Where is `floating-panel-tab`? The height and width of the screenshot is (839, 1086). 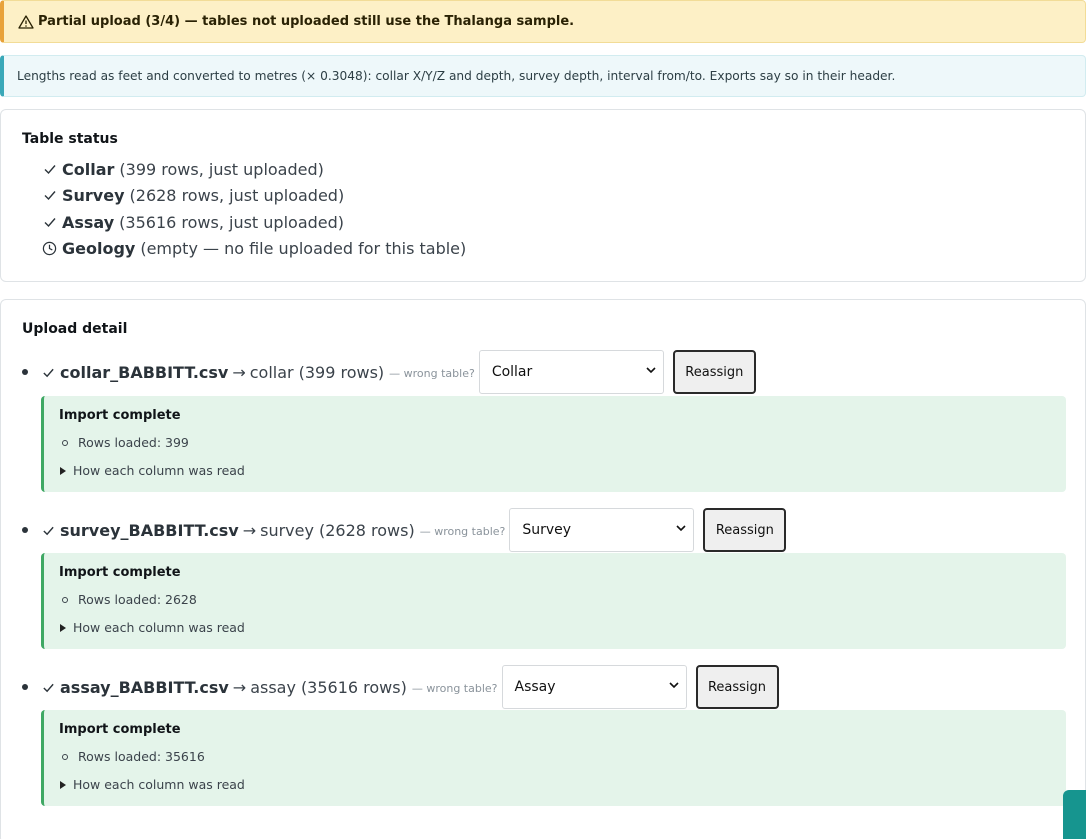 floating-panel-tab is located at coordinates (1074, 814).